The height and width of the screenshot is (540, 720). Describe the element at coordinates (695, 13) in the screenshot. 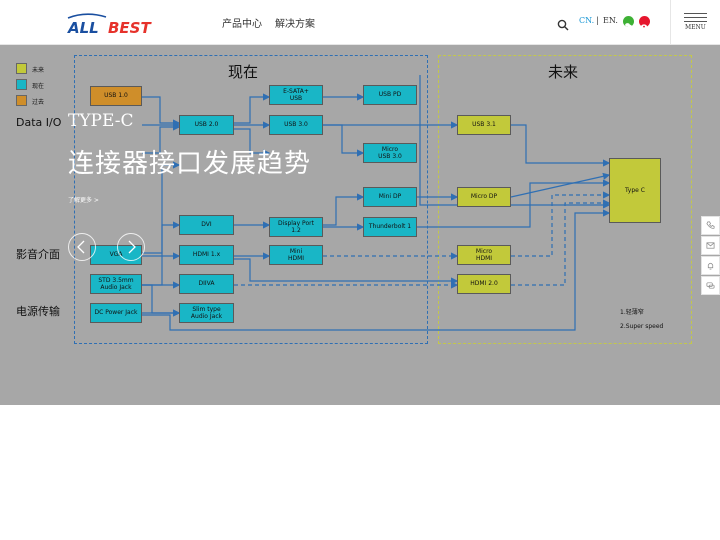

I see `hamburger-menu-icon` at that location.